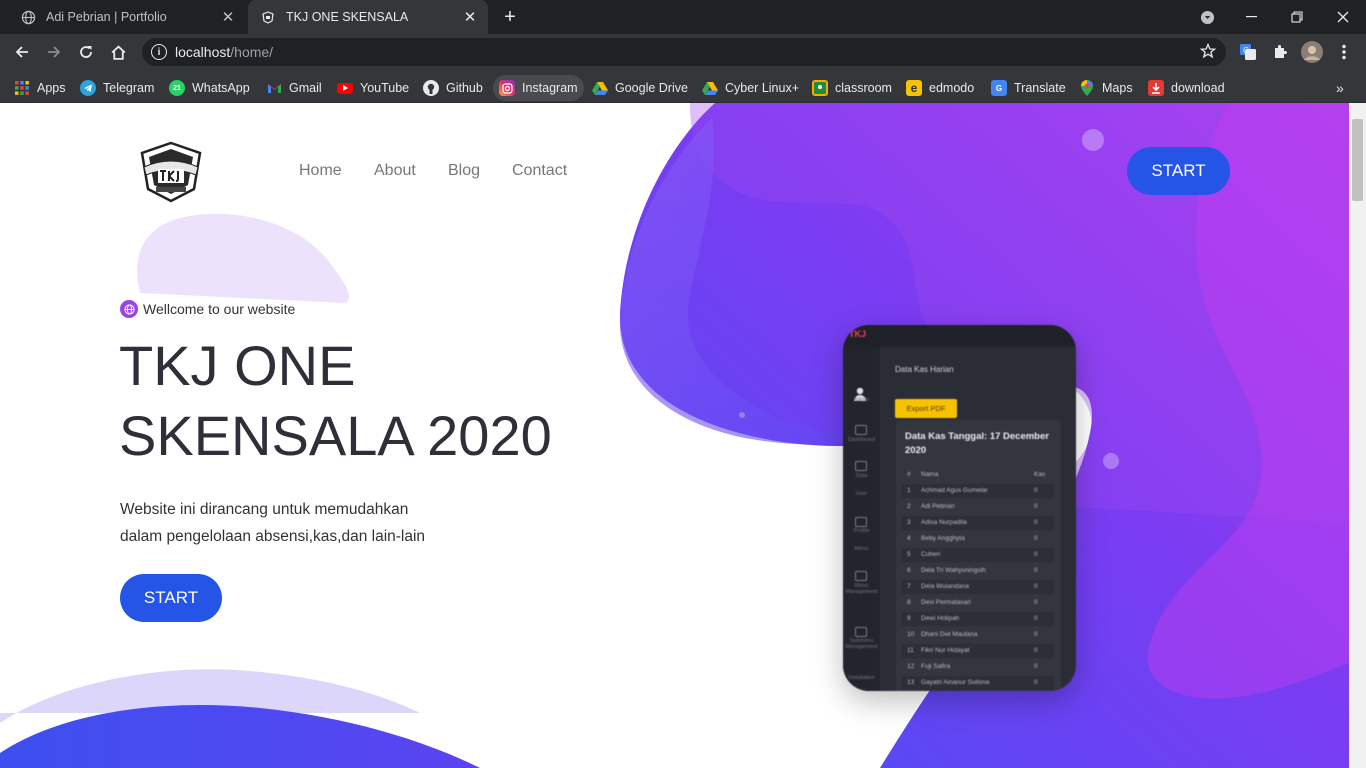 This screenshot has height=768, width=1366. I want to click on tab-title: Adi Pebrian | Portfolio, so click(106, 17).